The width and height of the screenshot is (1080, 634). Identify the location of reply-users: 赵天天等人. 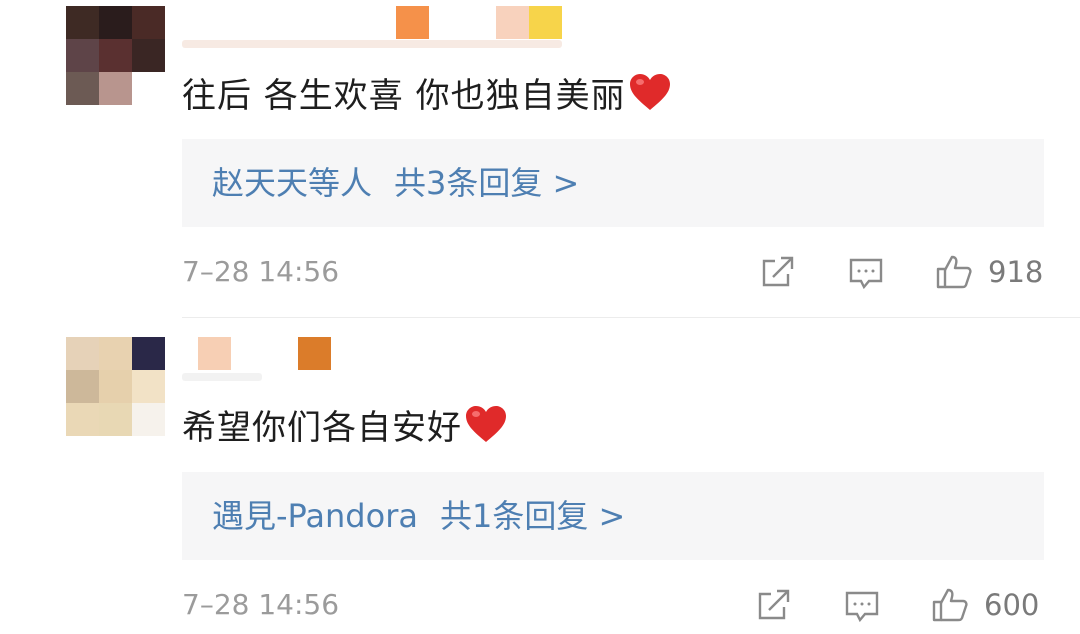
(292, 183).